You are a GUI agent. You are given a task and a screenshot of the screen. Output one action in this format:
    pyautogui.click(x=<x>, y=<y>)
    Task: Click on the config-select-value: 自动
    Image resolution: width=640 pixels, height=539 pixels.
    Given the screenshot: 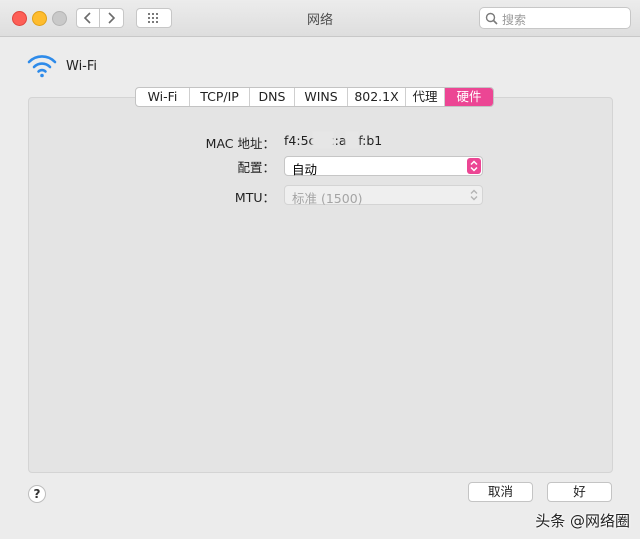 What is the action you would take?
    pyautogui.click(x=305, y=169)
    